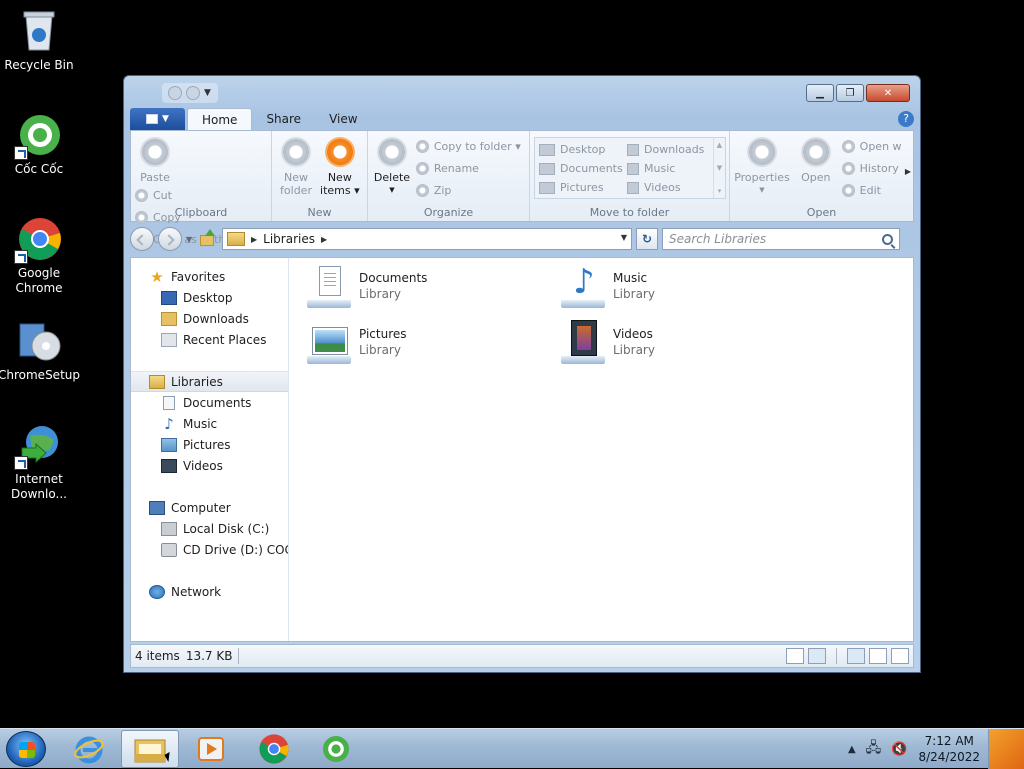  What do you see at coordinates (856, 656) in the screenshot?
I see `navigation-pane-toggle-icon` at bounding box center [856, 656].